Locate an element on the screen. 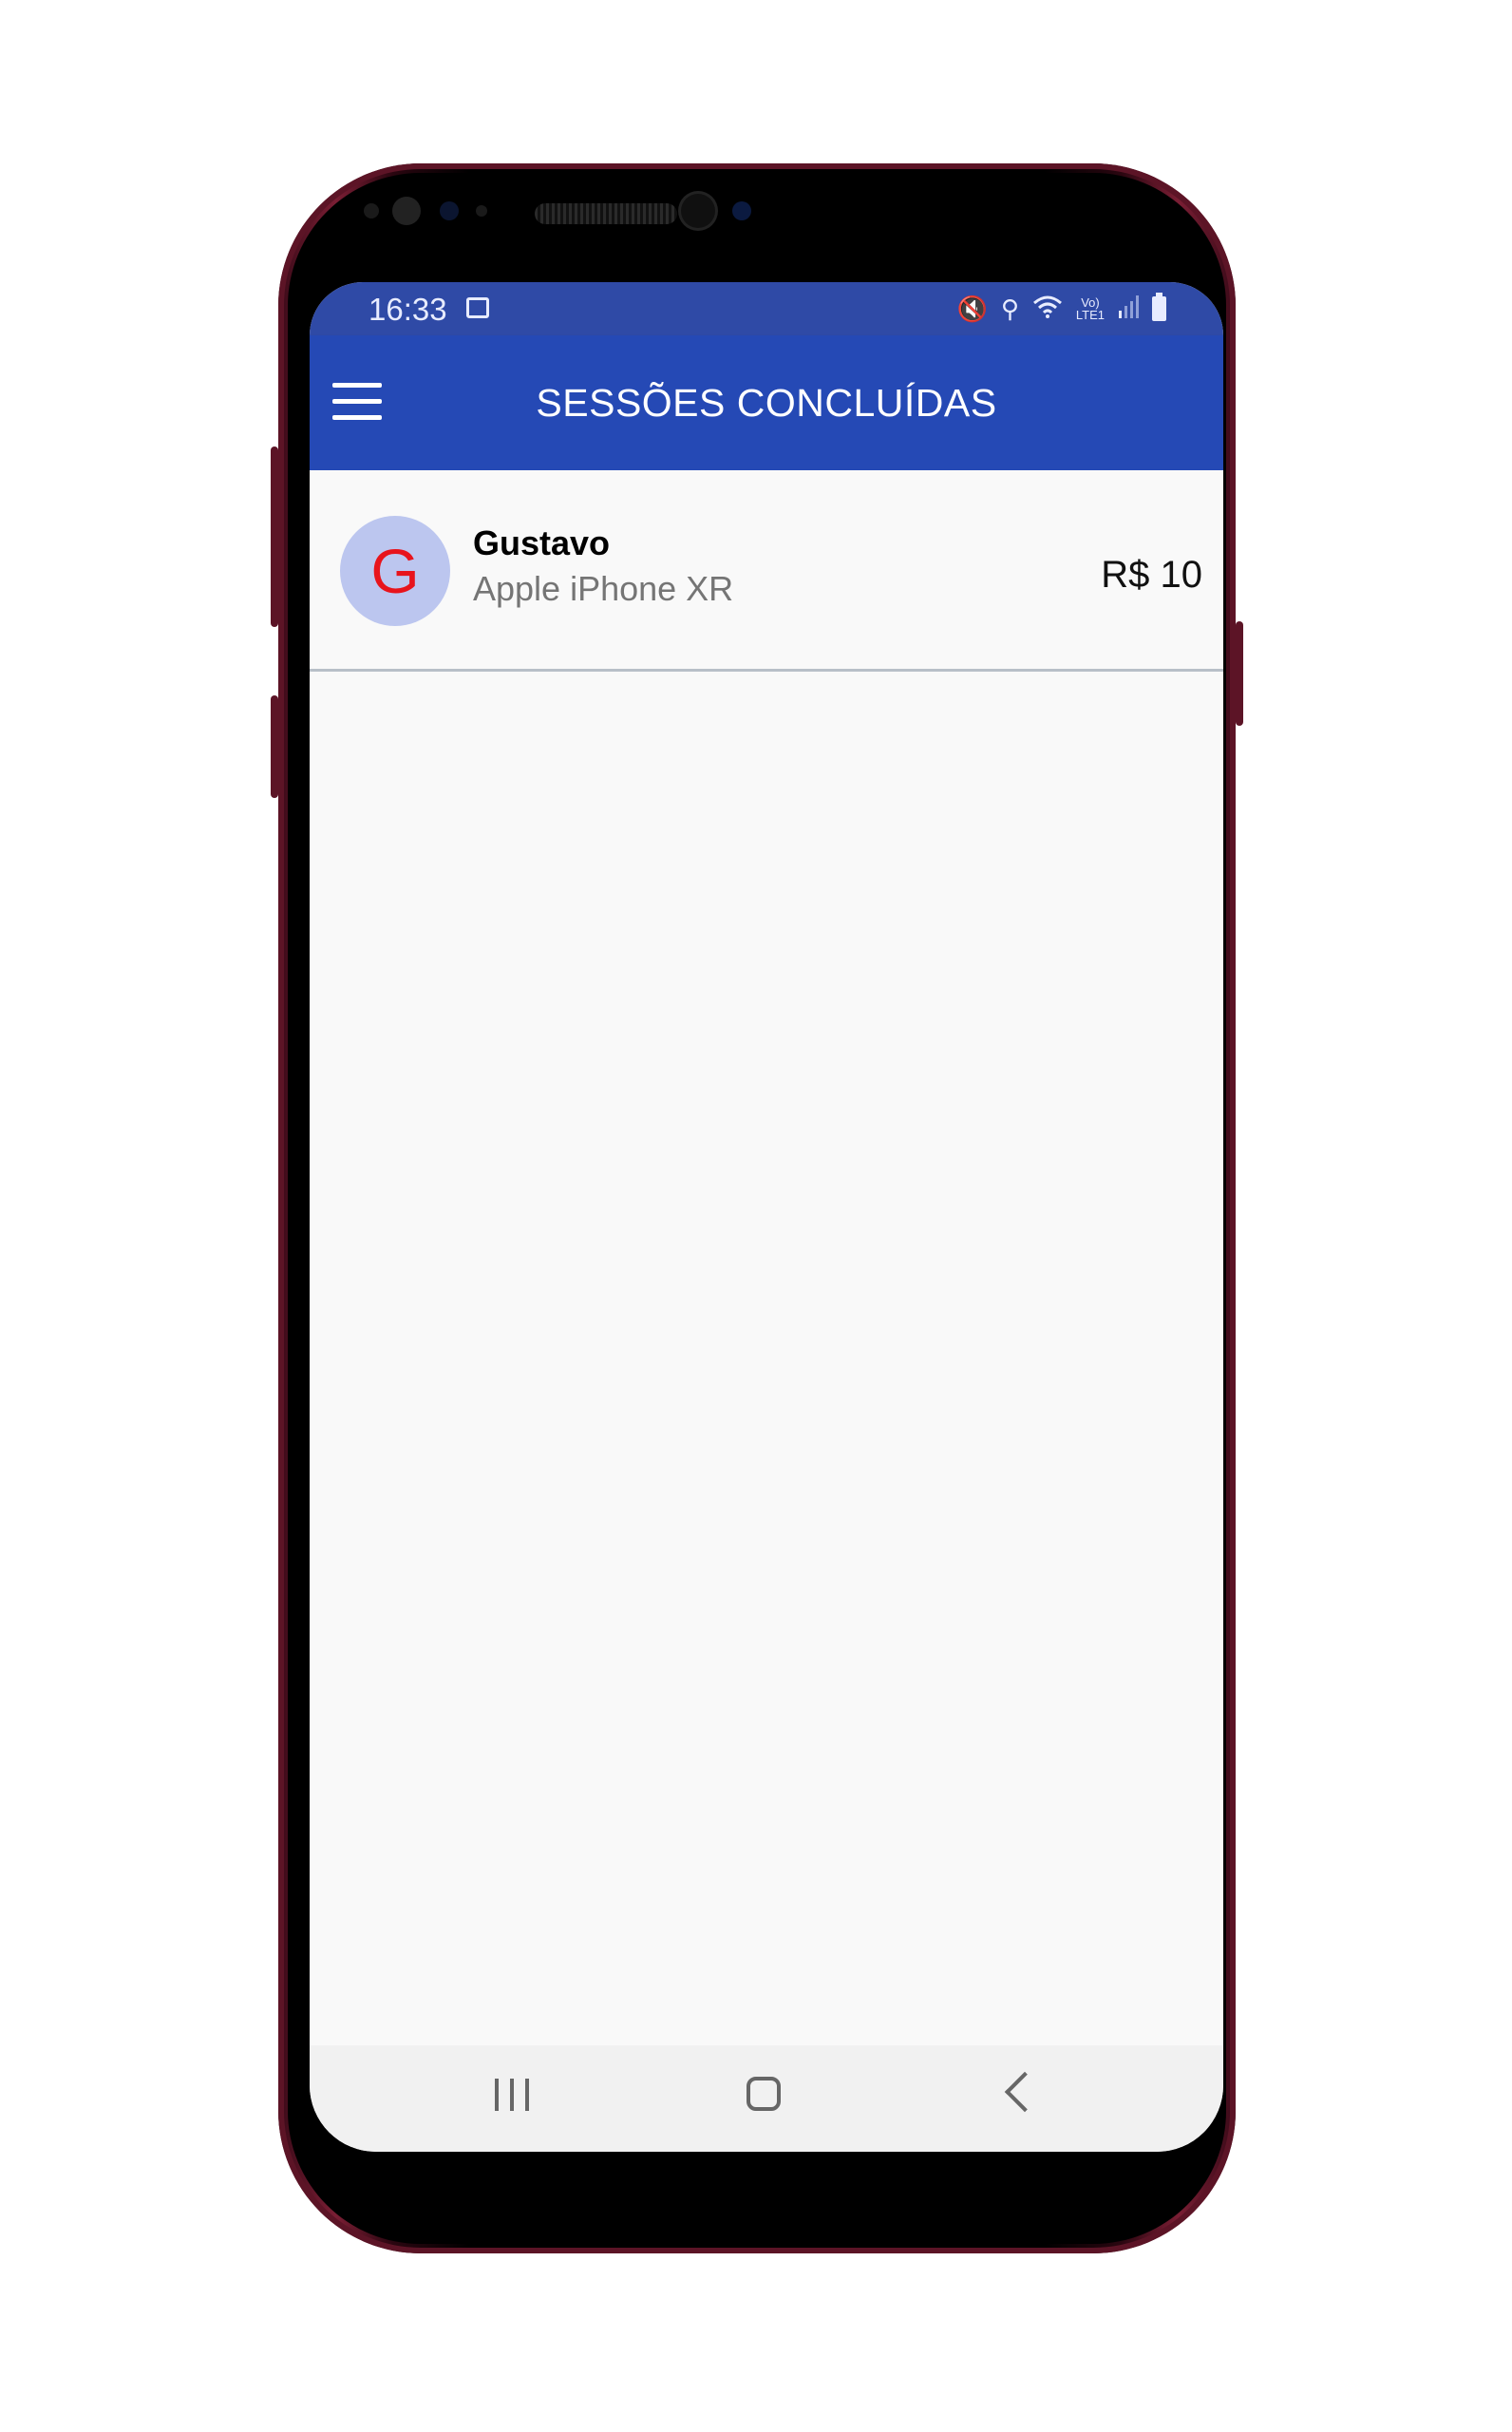  led-sensor is located at coordinates (482, 211).